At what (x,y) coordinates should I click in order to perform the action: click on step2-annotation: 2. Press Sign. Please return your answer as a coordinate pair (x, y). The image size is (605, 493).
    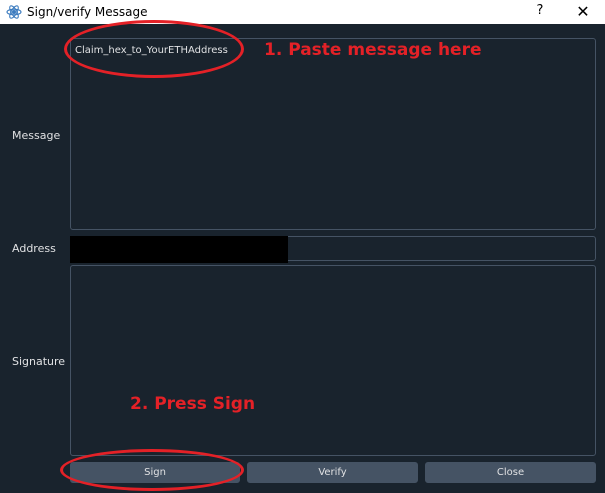
    Looking at the image, I should click on (193, 404).